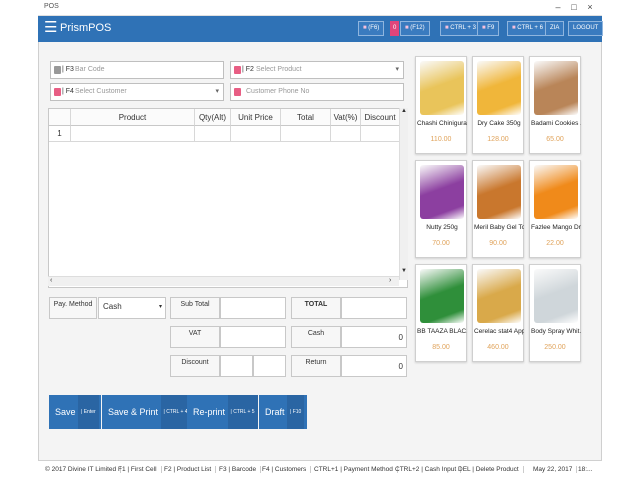  Describe the element at coordinates (68, 69) in the screenshot. I see `barcode-key: | F3` at that location.